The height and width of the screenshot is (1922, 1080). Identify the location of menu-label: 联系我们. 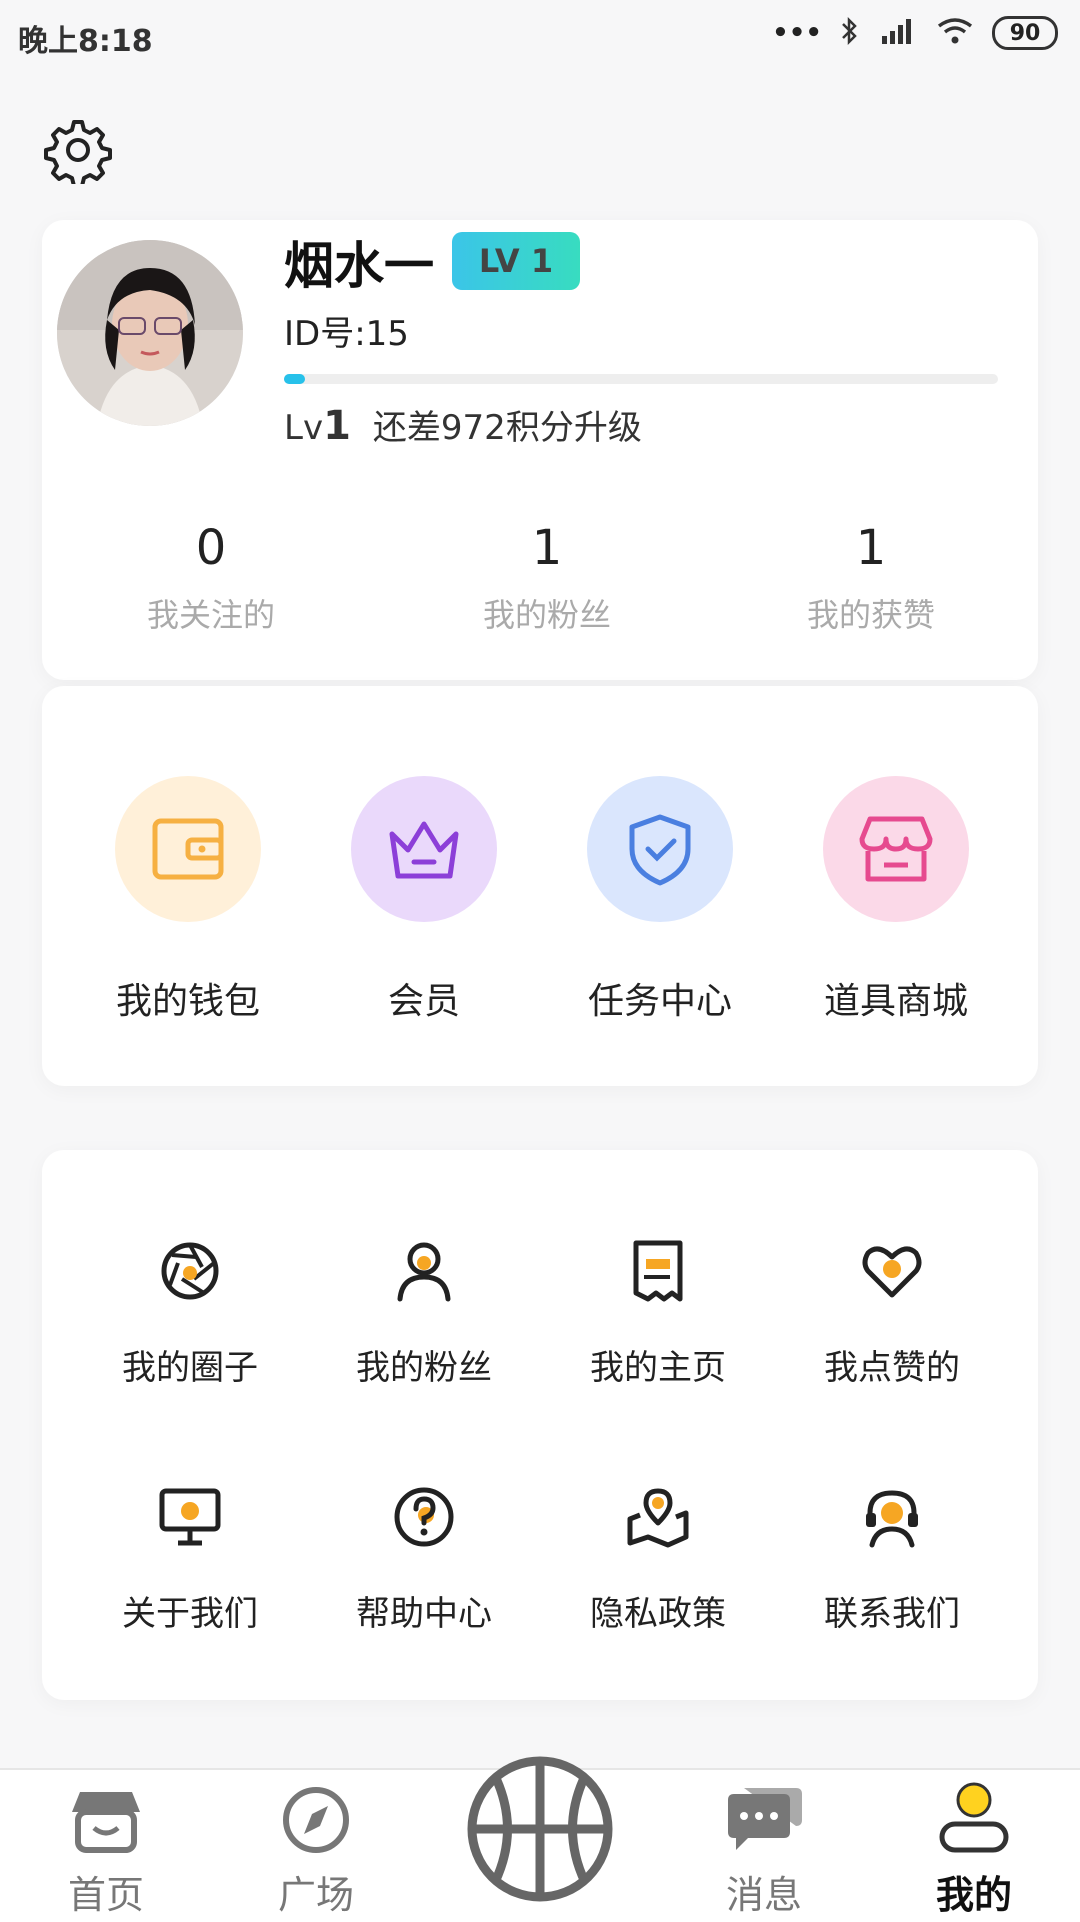
(892, 1614).